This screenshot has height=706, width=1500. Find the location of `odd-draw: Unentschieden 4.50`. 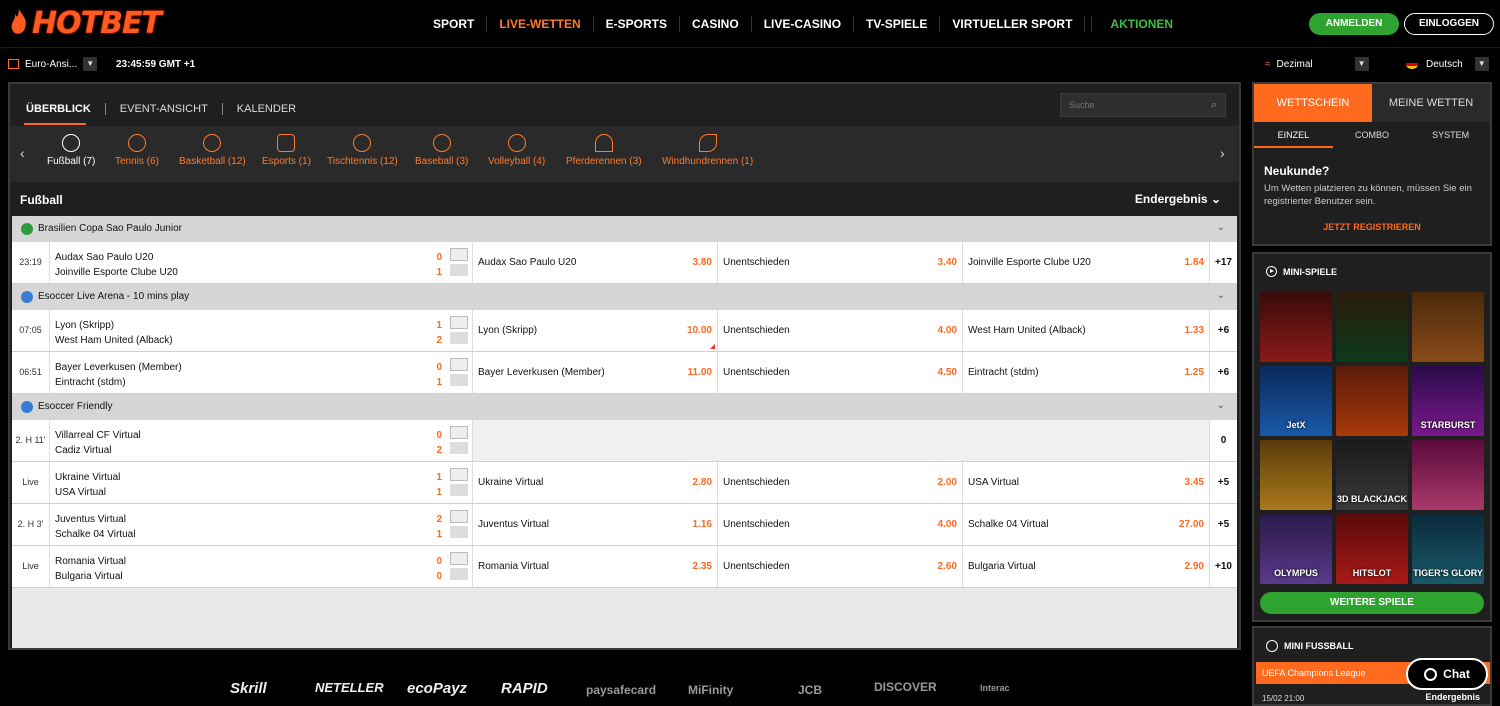

odd-draw: Unentschieden 4.50 is located at coordinates (839, 372).